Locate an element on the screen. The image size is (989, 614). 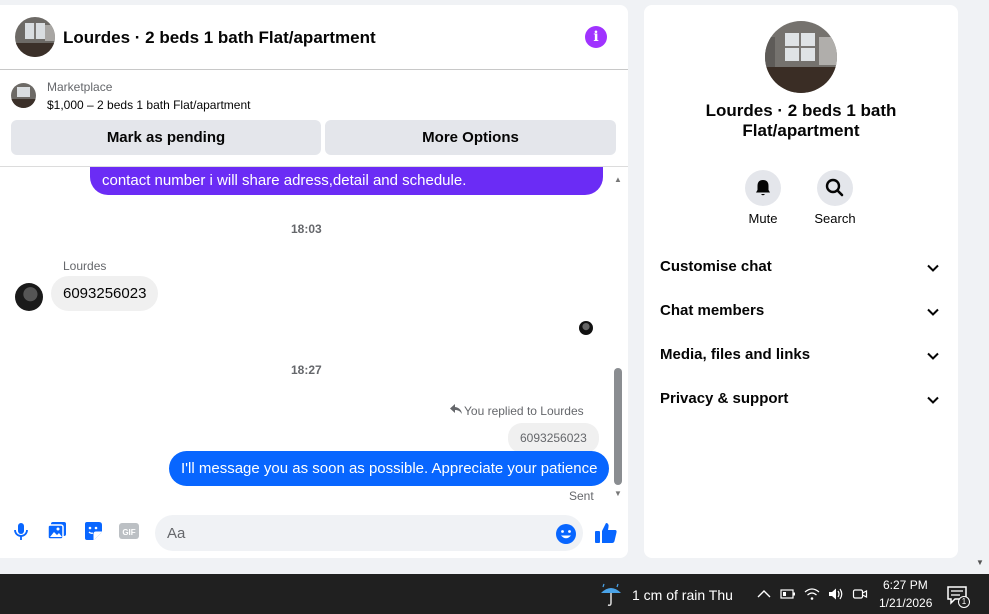
clock-time: 6:27 PM is located at coordinates (905, 585).